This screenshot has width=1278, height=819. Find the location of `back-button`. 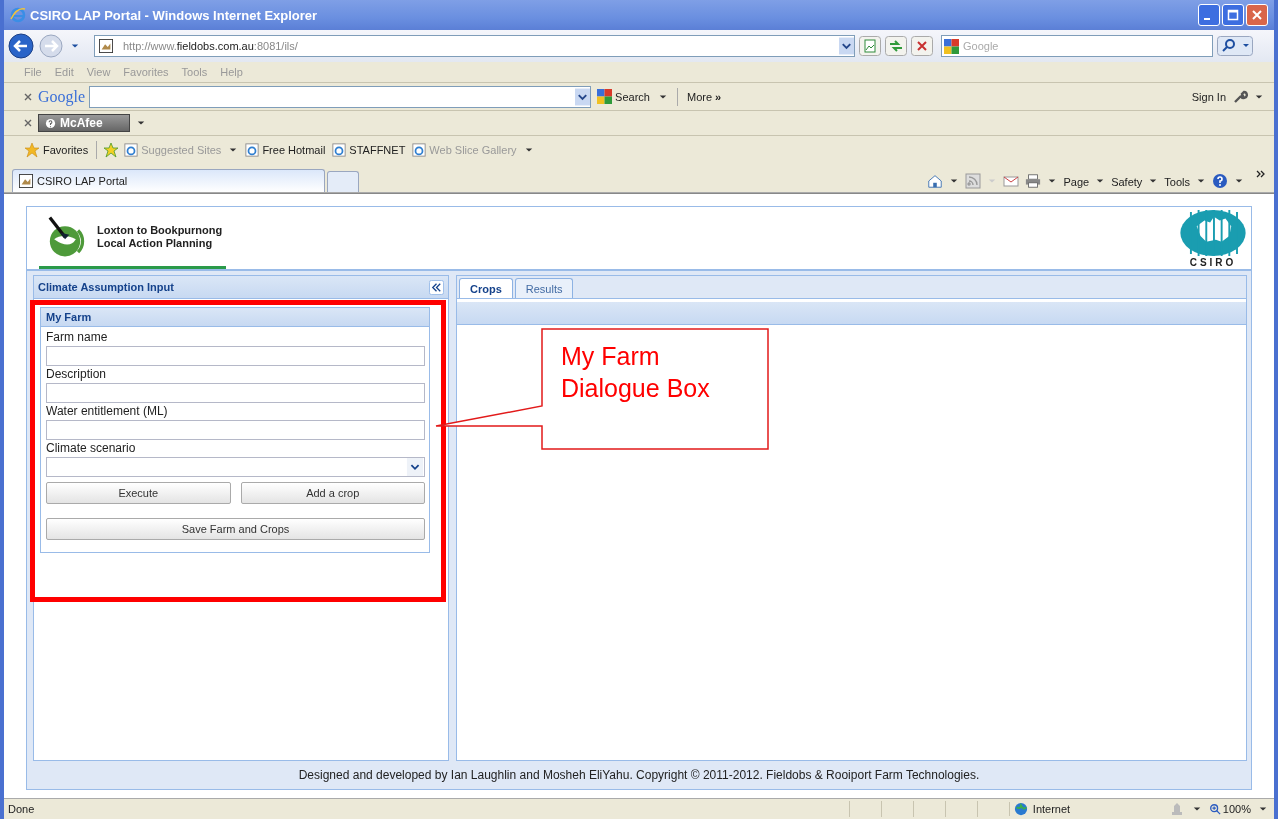

back-button is located at coordinates (21, 46).